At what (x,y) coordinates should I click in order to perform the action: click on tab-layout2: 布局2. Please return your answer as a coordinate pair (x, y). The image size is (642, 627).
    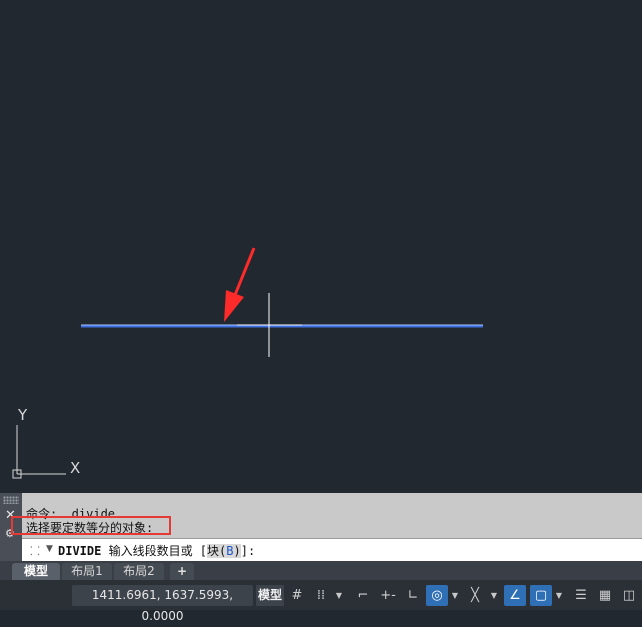
    Looking at the image, I should click on (139, 571).